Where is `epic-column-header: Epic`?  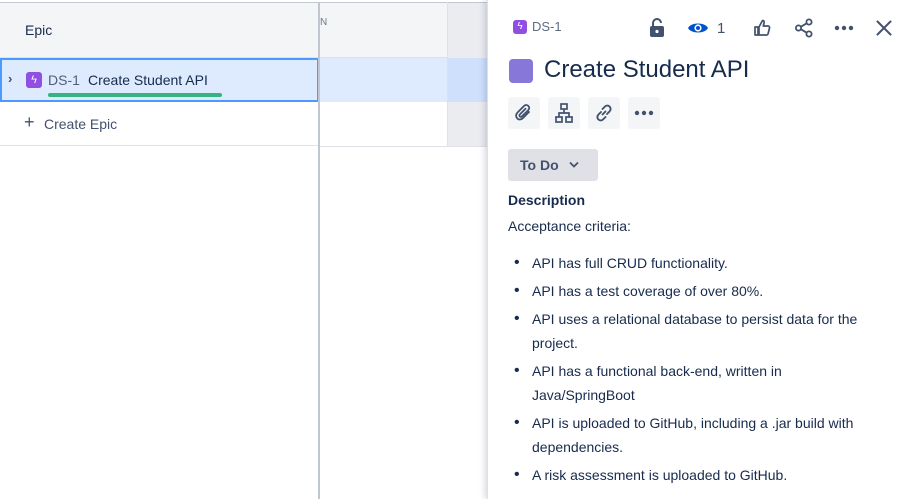 epic-column-header: Epic is located at coordinates (39, 30).